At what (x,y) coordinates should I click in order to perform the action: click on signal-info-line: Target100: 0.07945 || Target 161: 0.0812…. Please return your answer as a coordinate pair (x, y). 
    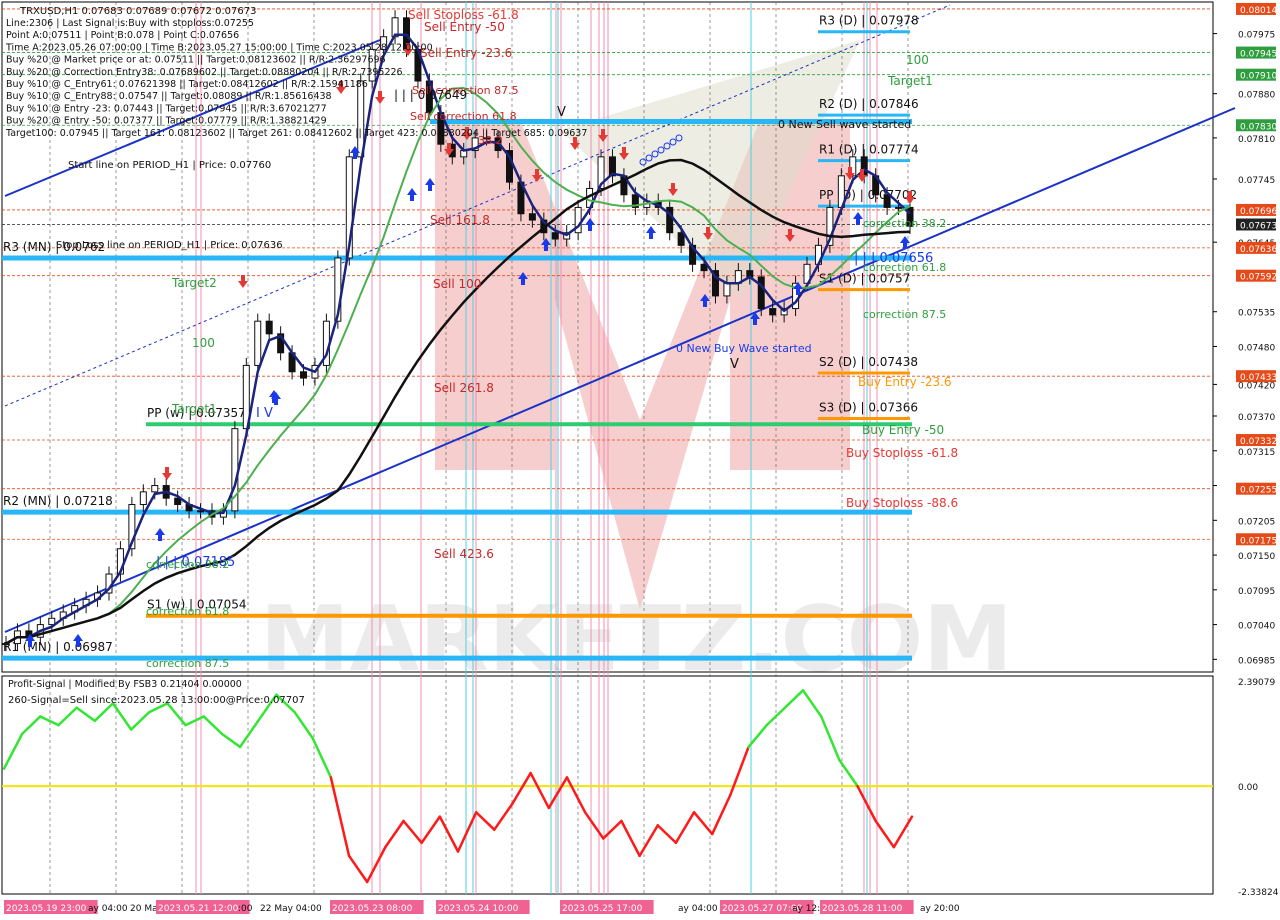
    Looking at the image, I should click on (296, 133).